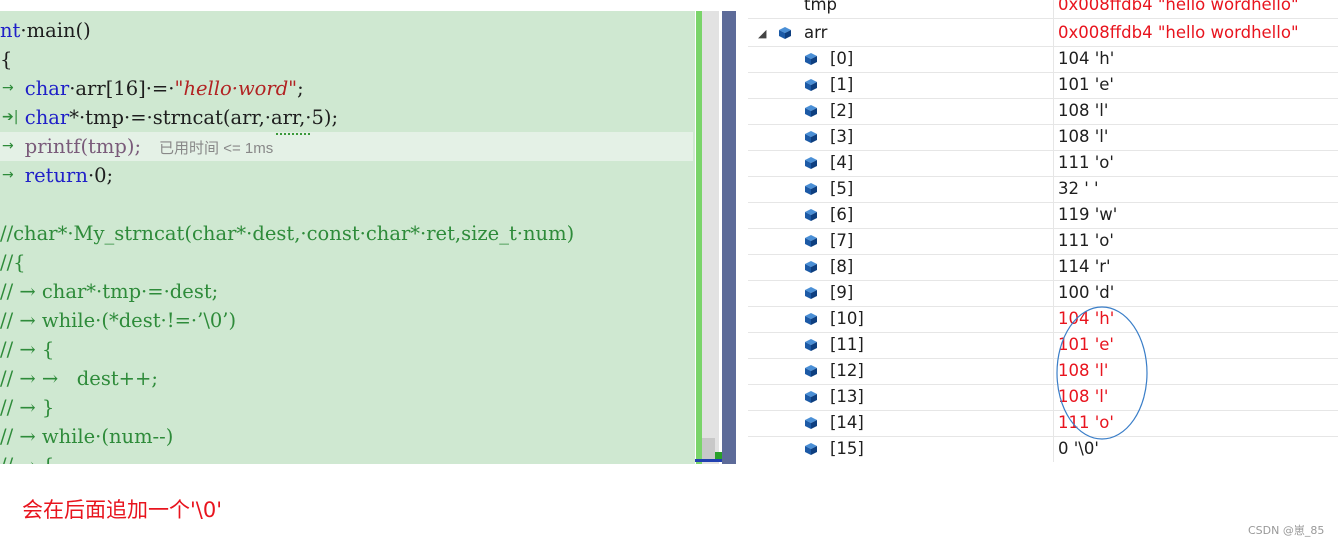 The image size is (1338, 543). I want to click on code-token: //{, so click(13, 262).